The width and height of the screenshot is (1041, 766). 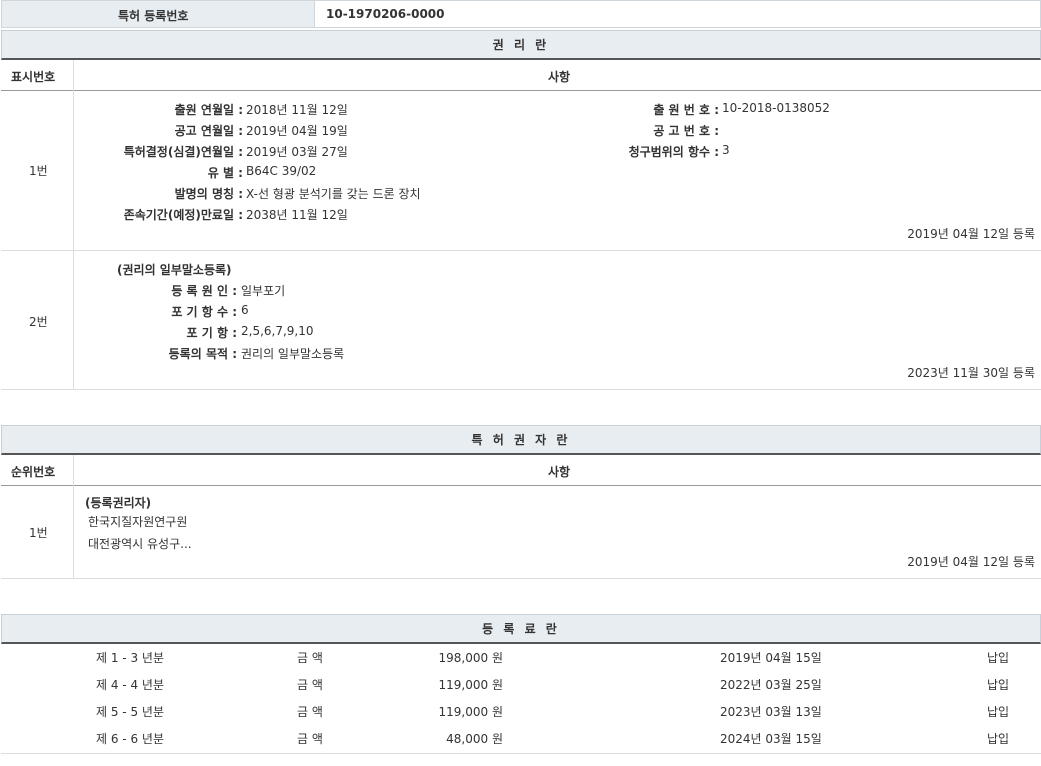 What do you see at coordinates (277, 331) in the screenshot?
I see `field-value: 2,5,6,7,9,10` at bounding box center [277, 331].